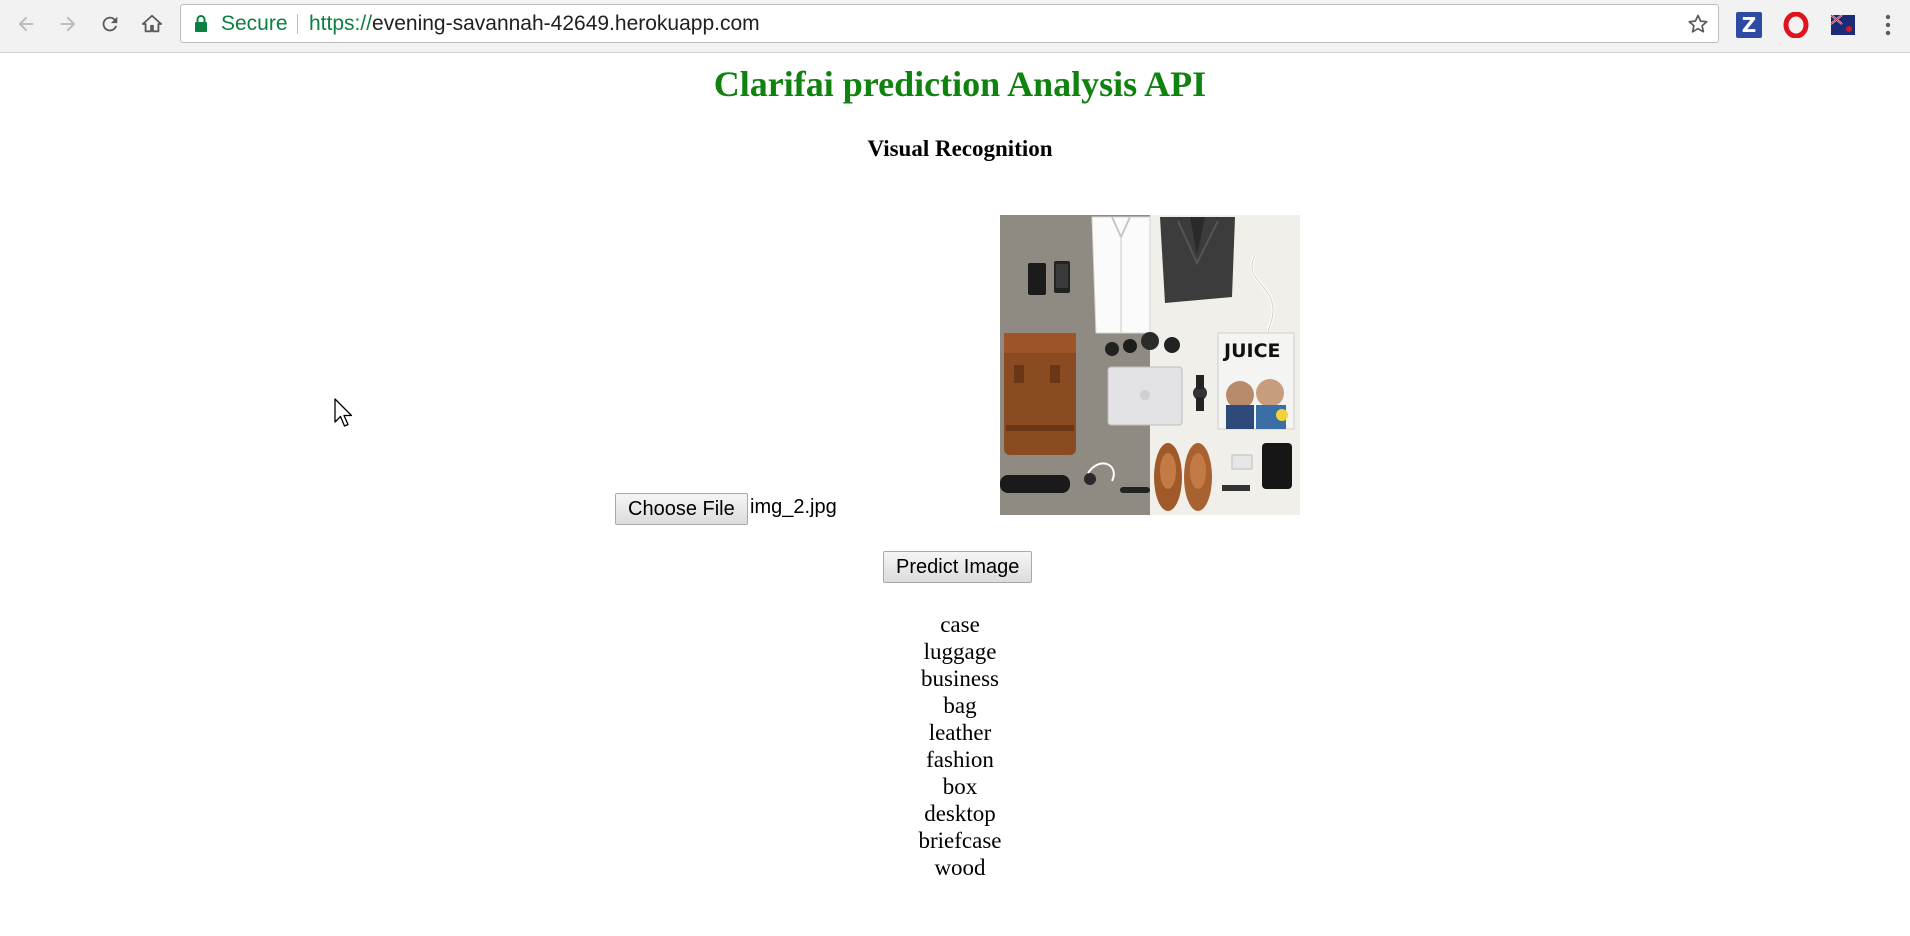 This screenshot has width=1910, height=936. Describe the element at coordinates (960, 732) in the screenshot. I see `prediction-result: leather` at that location.